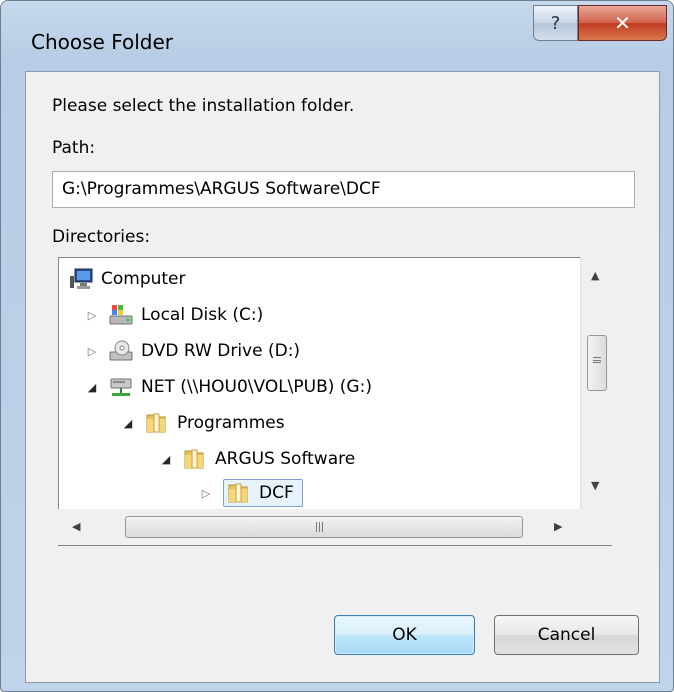 The image size is (674, 692). I want to click on tree-item-computer: Computer, so click(127, 279).